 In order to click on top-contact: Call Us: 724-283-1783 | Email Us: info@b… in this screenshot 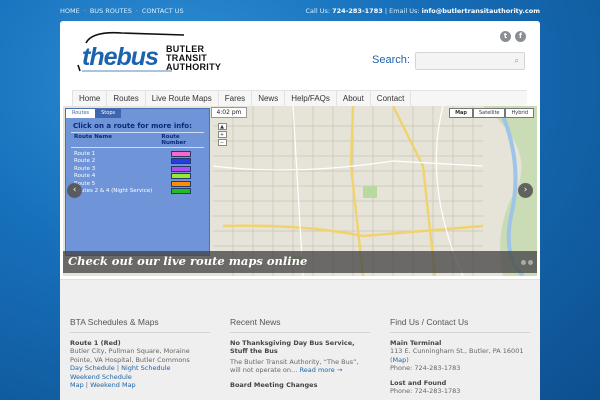, I will do `click(423, 11)`.